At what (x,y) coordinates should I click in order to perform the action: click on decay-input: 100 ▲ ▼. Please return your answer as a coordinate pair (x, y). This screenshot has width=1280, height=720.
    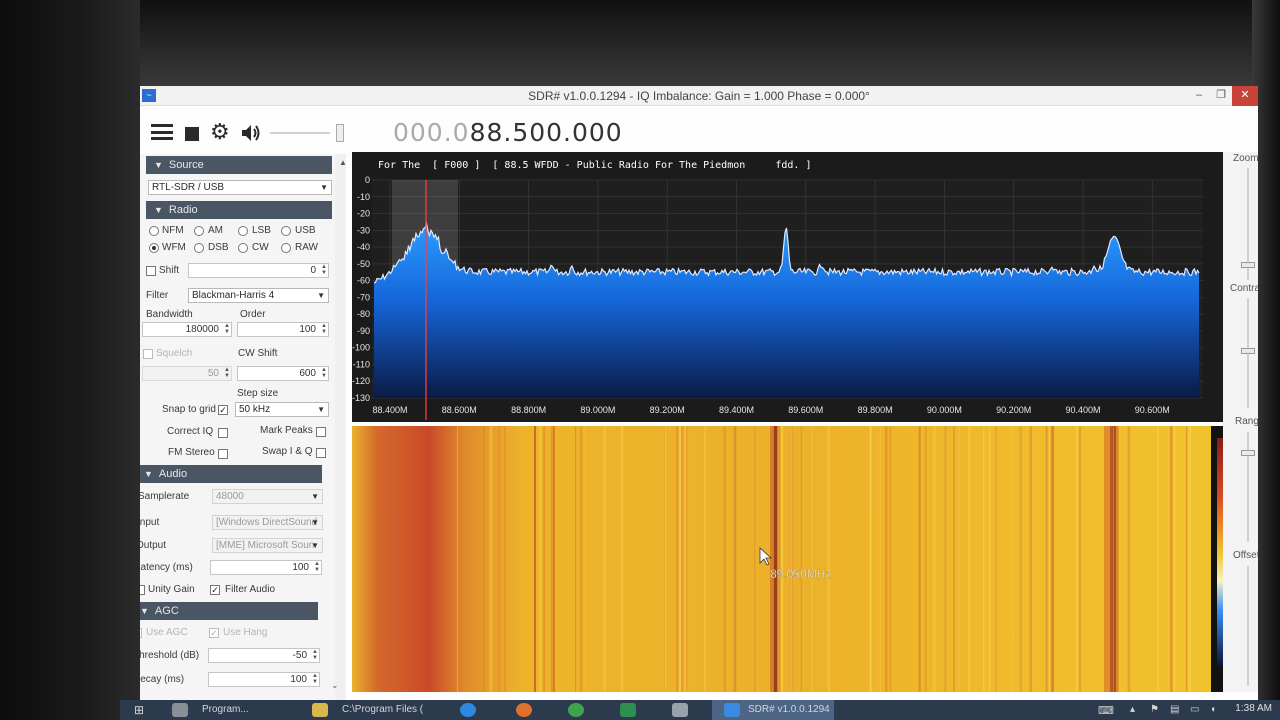
    Looking at the image, I should click on (264, 679).